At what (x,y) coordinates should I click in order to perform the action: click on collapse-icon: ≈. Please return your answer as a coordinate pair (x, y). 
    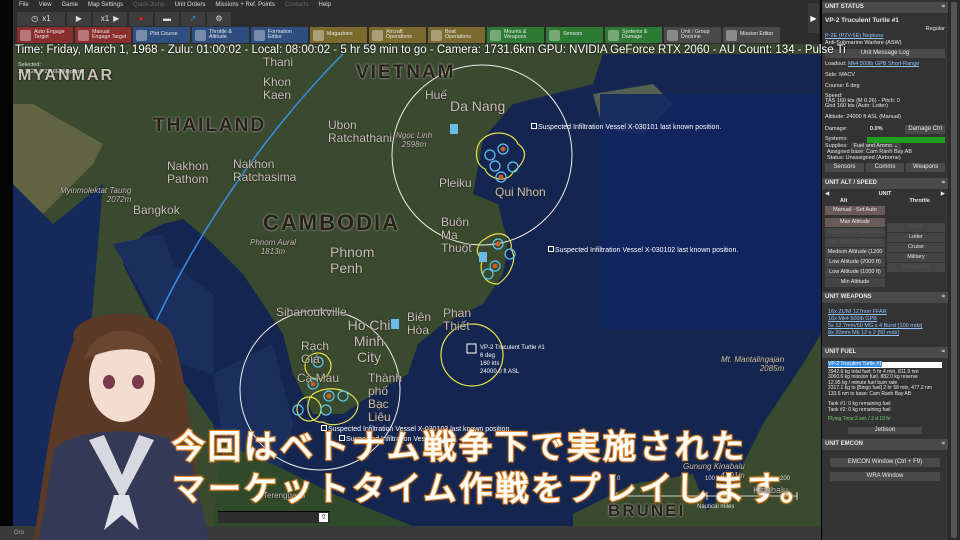
    Looking at the image, I should click on (943, 7).